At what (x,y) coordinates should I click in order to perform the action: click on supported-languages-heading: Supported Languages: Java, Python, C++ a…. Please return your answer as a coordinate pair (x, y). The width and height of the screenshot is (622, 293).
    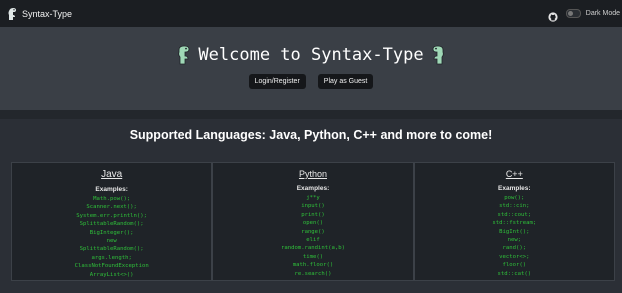
    Looking at the image, I should click on (311, 135).